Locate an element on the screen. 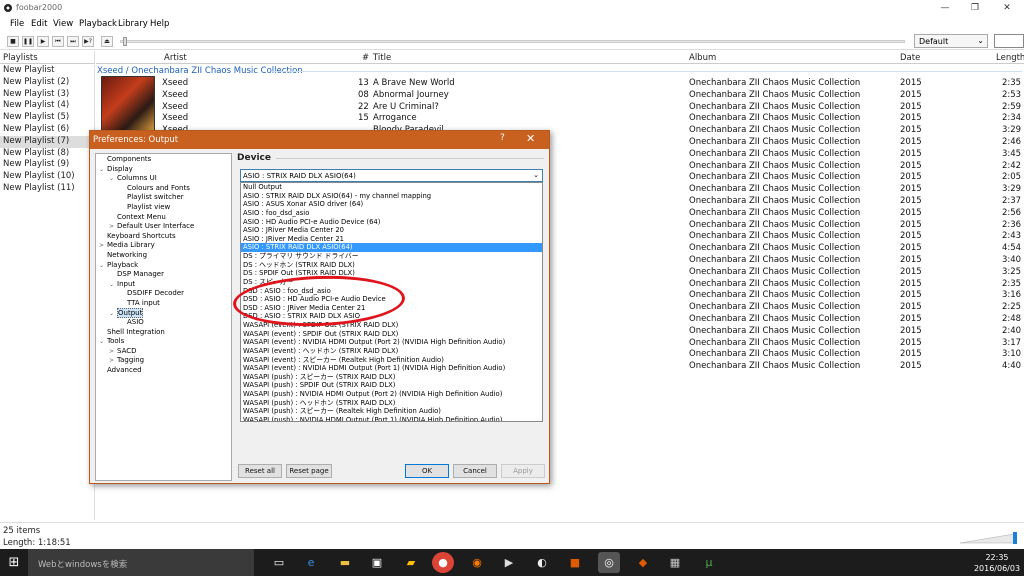 The image size is (1024, 576). menu-help: Help is located at coordinates (159, 24).